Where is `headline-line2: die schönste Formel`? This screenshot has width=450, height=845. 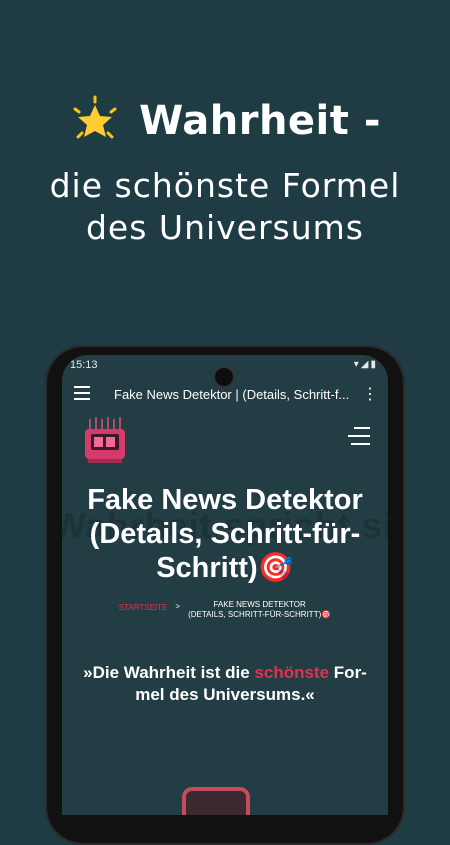
headline-line2: die schönste Formel is located at coordinates (225, 185).